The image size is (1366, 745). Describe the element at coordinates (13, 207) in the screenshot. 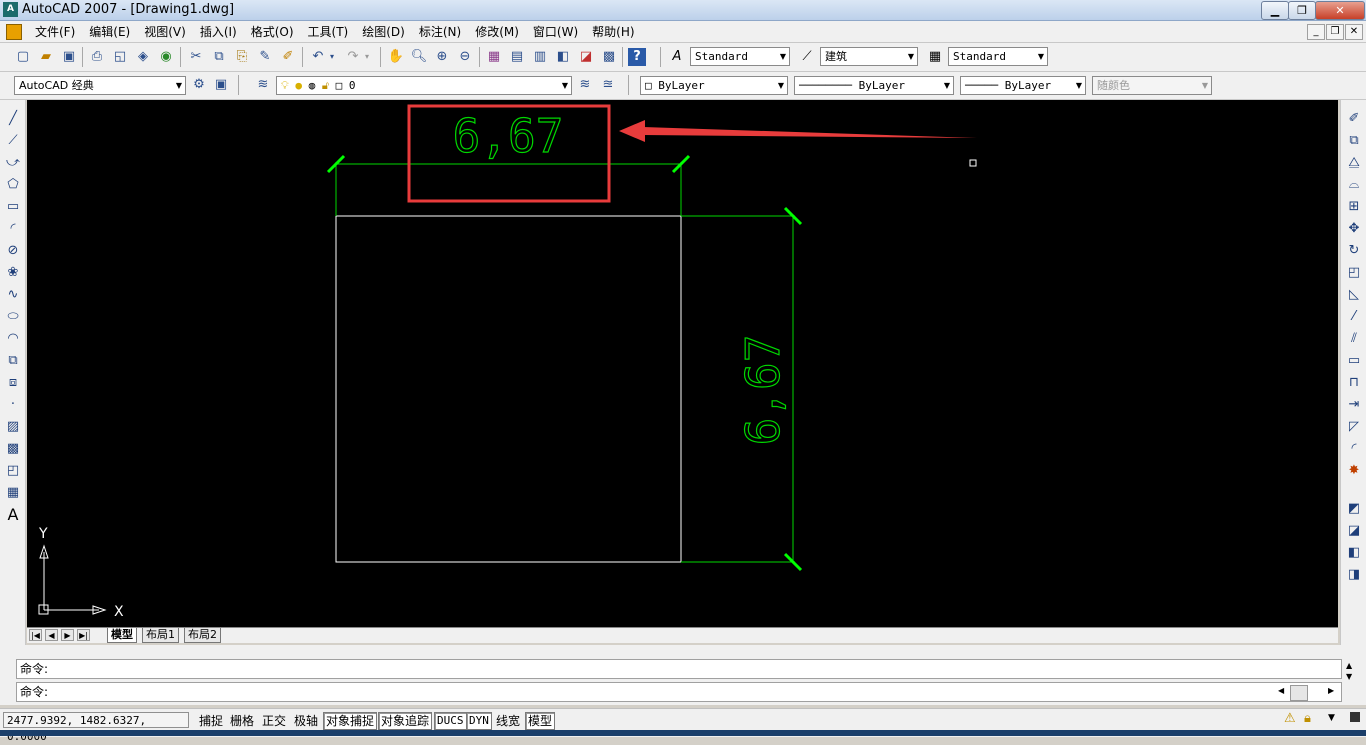

I see `rectangle-icon: ▭` at that location.